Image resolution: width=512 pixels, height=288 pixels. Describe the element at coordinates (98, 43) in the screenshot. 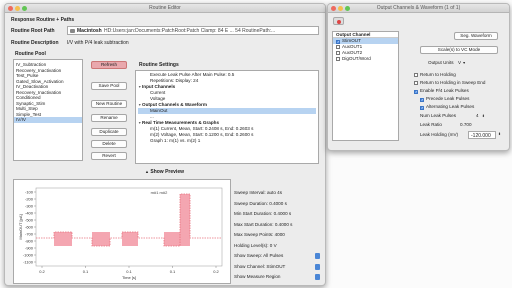

I see `description-value: I/V with P/4 leak subtraction` at that location.